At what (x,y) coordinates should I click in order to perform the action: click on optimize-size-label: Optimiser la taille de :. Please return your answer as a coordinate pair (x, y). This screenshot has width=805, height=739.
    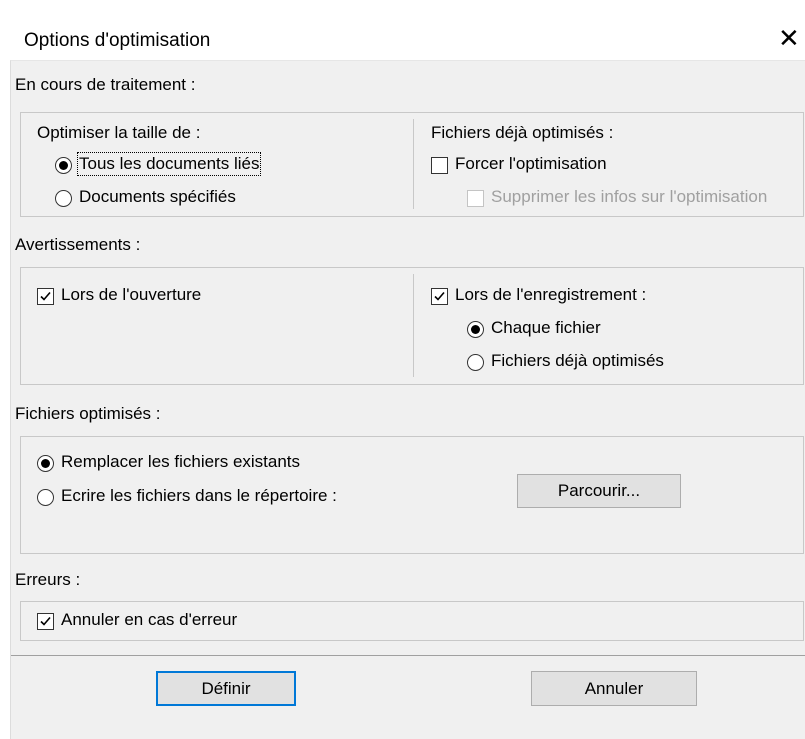
    Looking at the image, I should click on (119, 132).